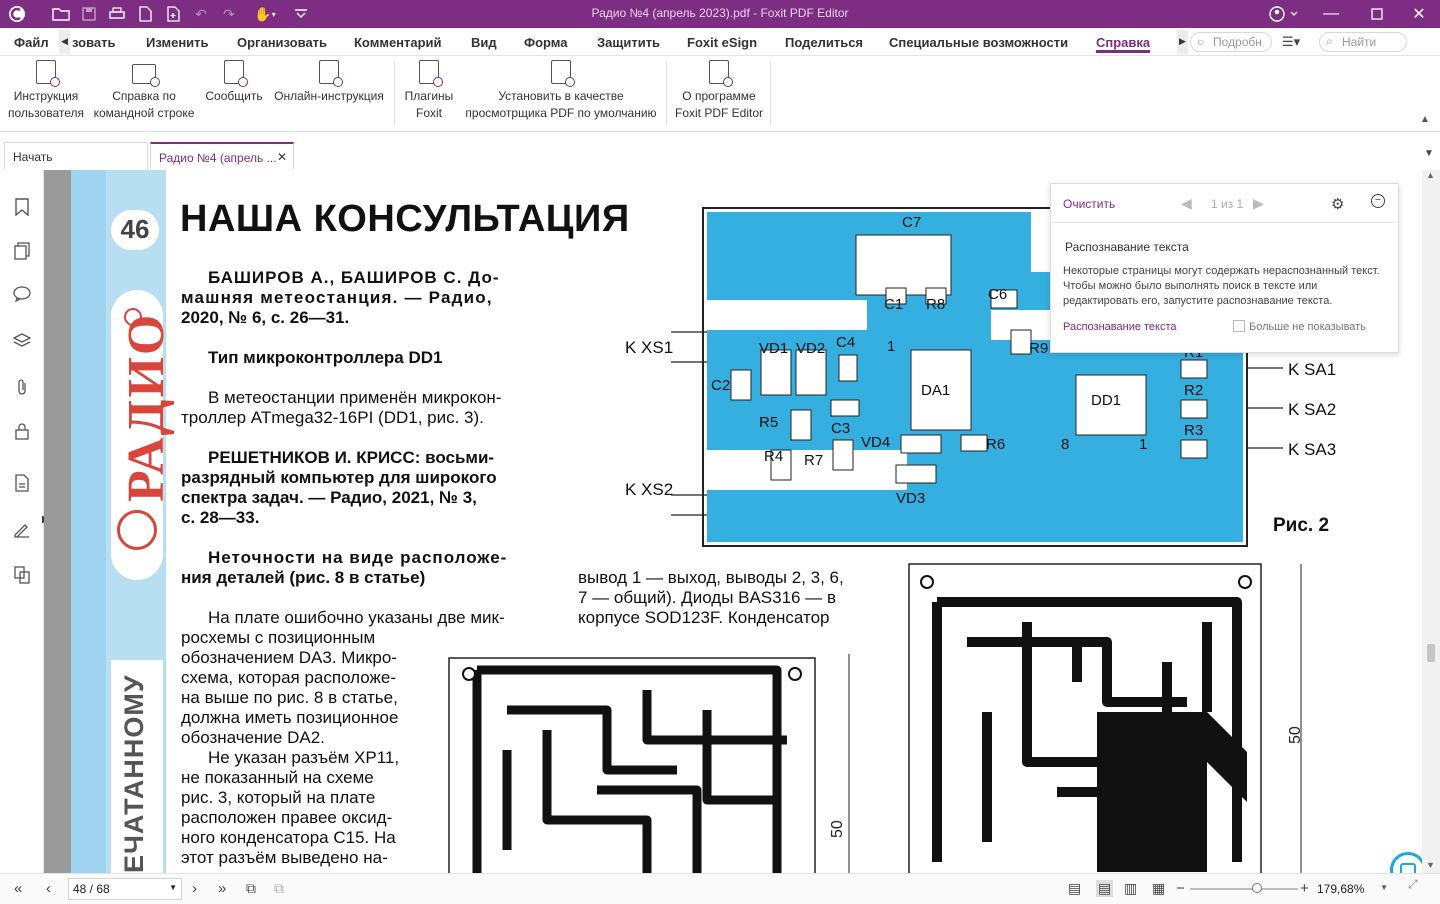  What do you see at coordinates (289, 677) in the screenshot?
I see `para4-line: схема, которая расположе-` at bounding box center [289, 677].